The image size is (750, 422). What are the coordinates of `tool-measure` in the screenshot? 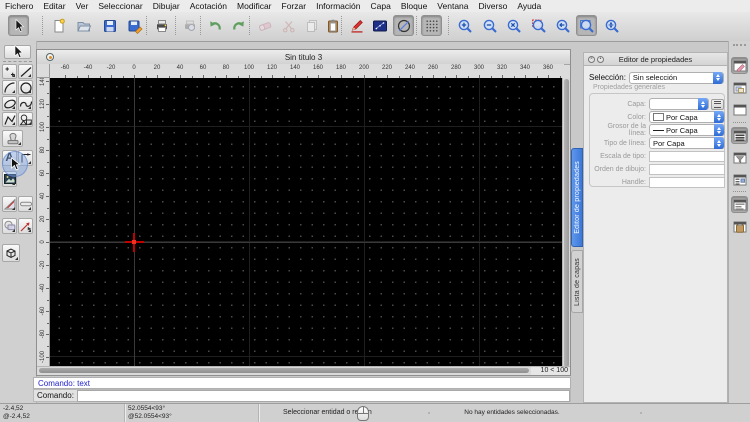 It's located at (25, 226).